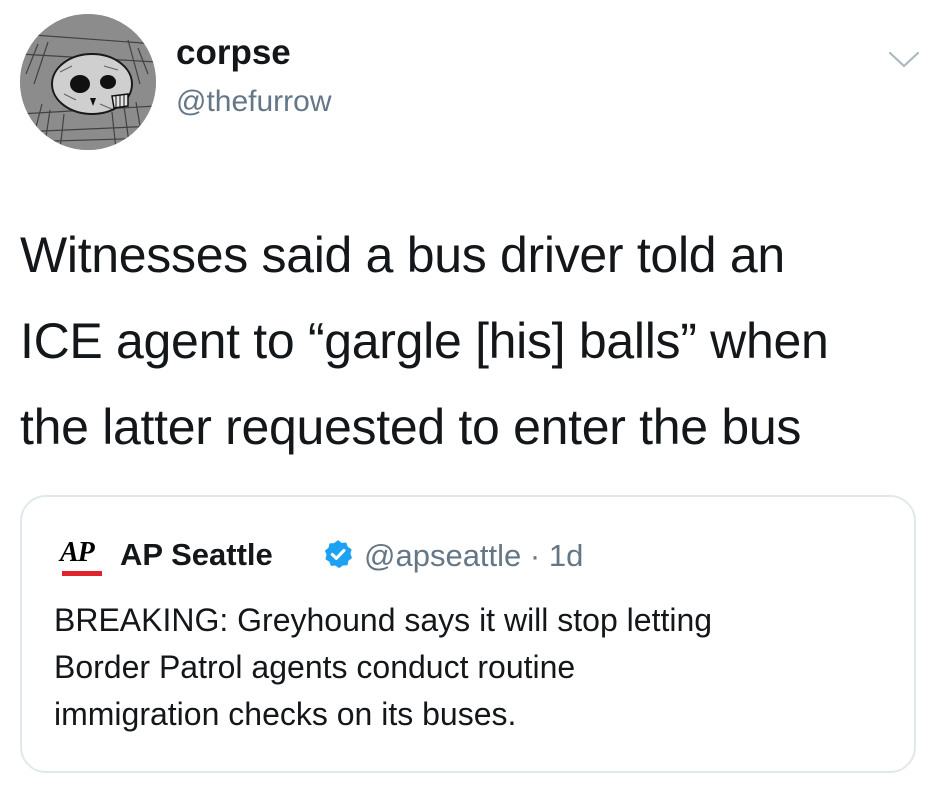  What do you see at coordinates (233, 53) in the screenshot?
I see `author-display-name: corpse` at bounding box center [233, 53].